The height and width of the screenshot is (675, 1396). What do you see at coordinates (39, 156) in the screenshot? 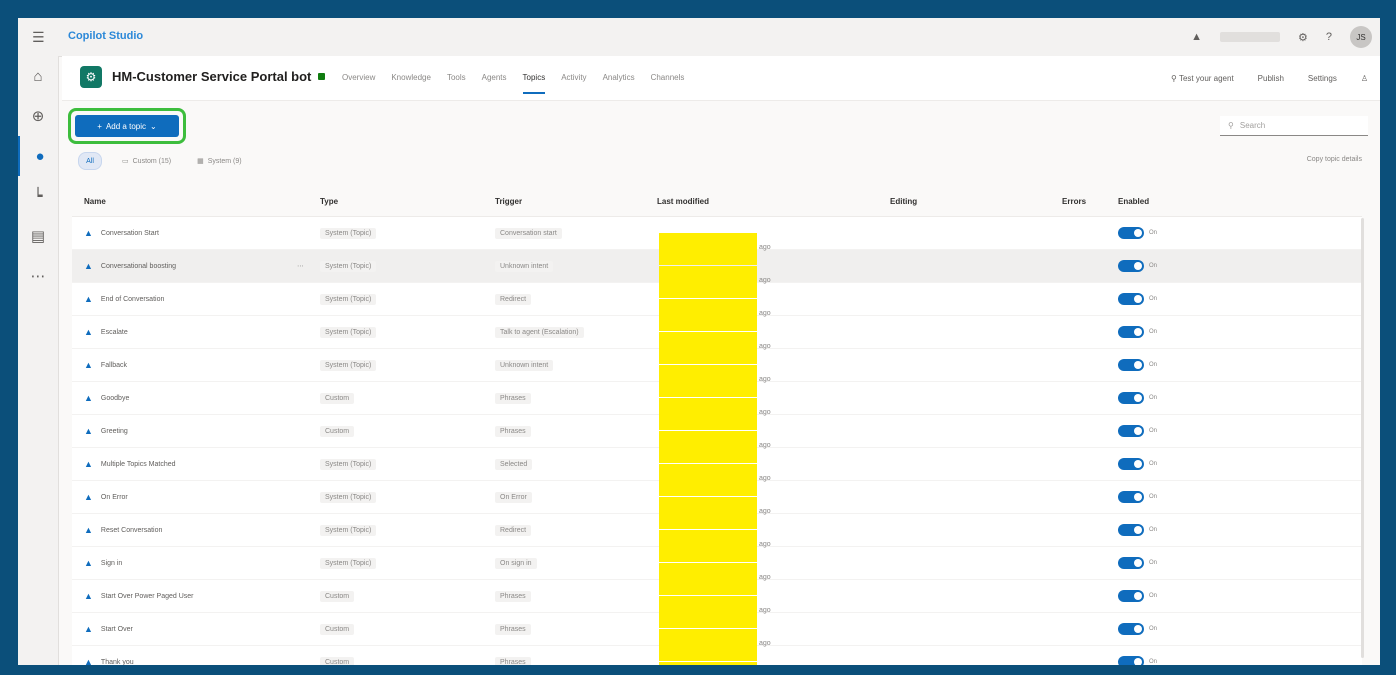
I see `nav-agents: ●` at bounding box center [39, 156].